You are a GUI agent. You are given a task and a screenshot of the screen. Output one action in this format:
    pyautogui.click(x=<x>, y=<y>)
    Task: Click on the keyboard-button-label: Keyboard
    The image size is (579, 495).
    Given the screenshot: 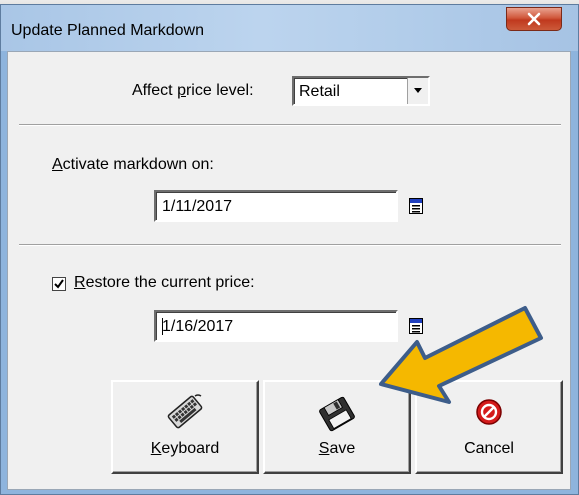 What is the action you would take?
    pyautogui.click(x=185, y=448)
    